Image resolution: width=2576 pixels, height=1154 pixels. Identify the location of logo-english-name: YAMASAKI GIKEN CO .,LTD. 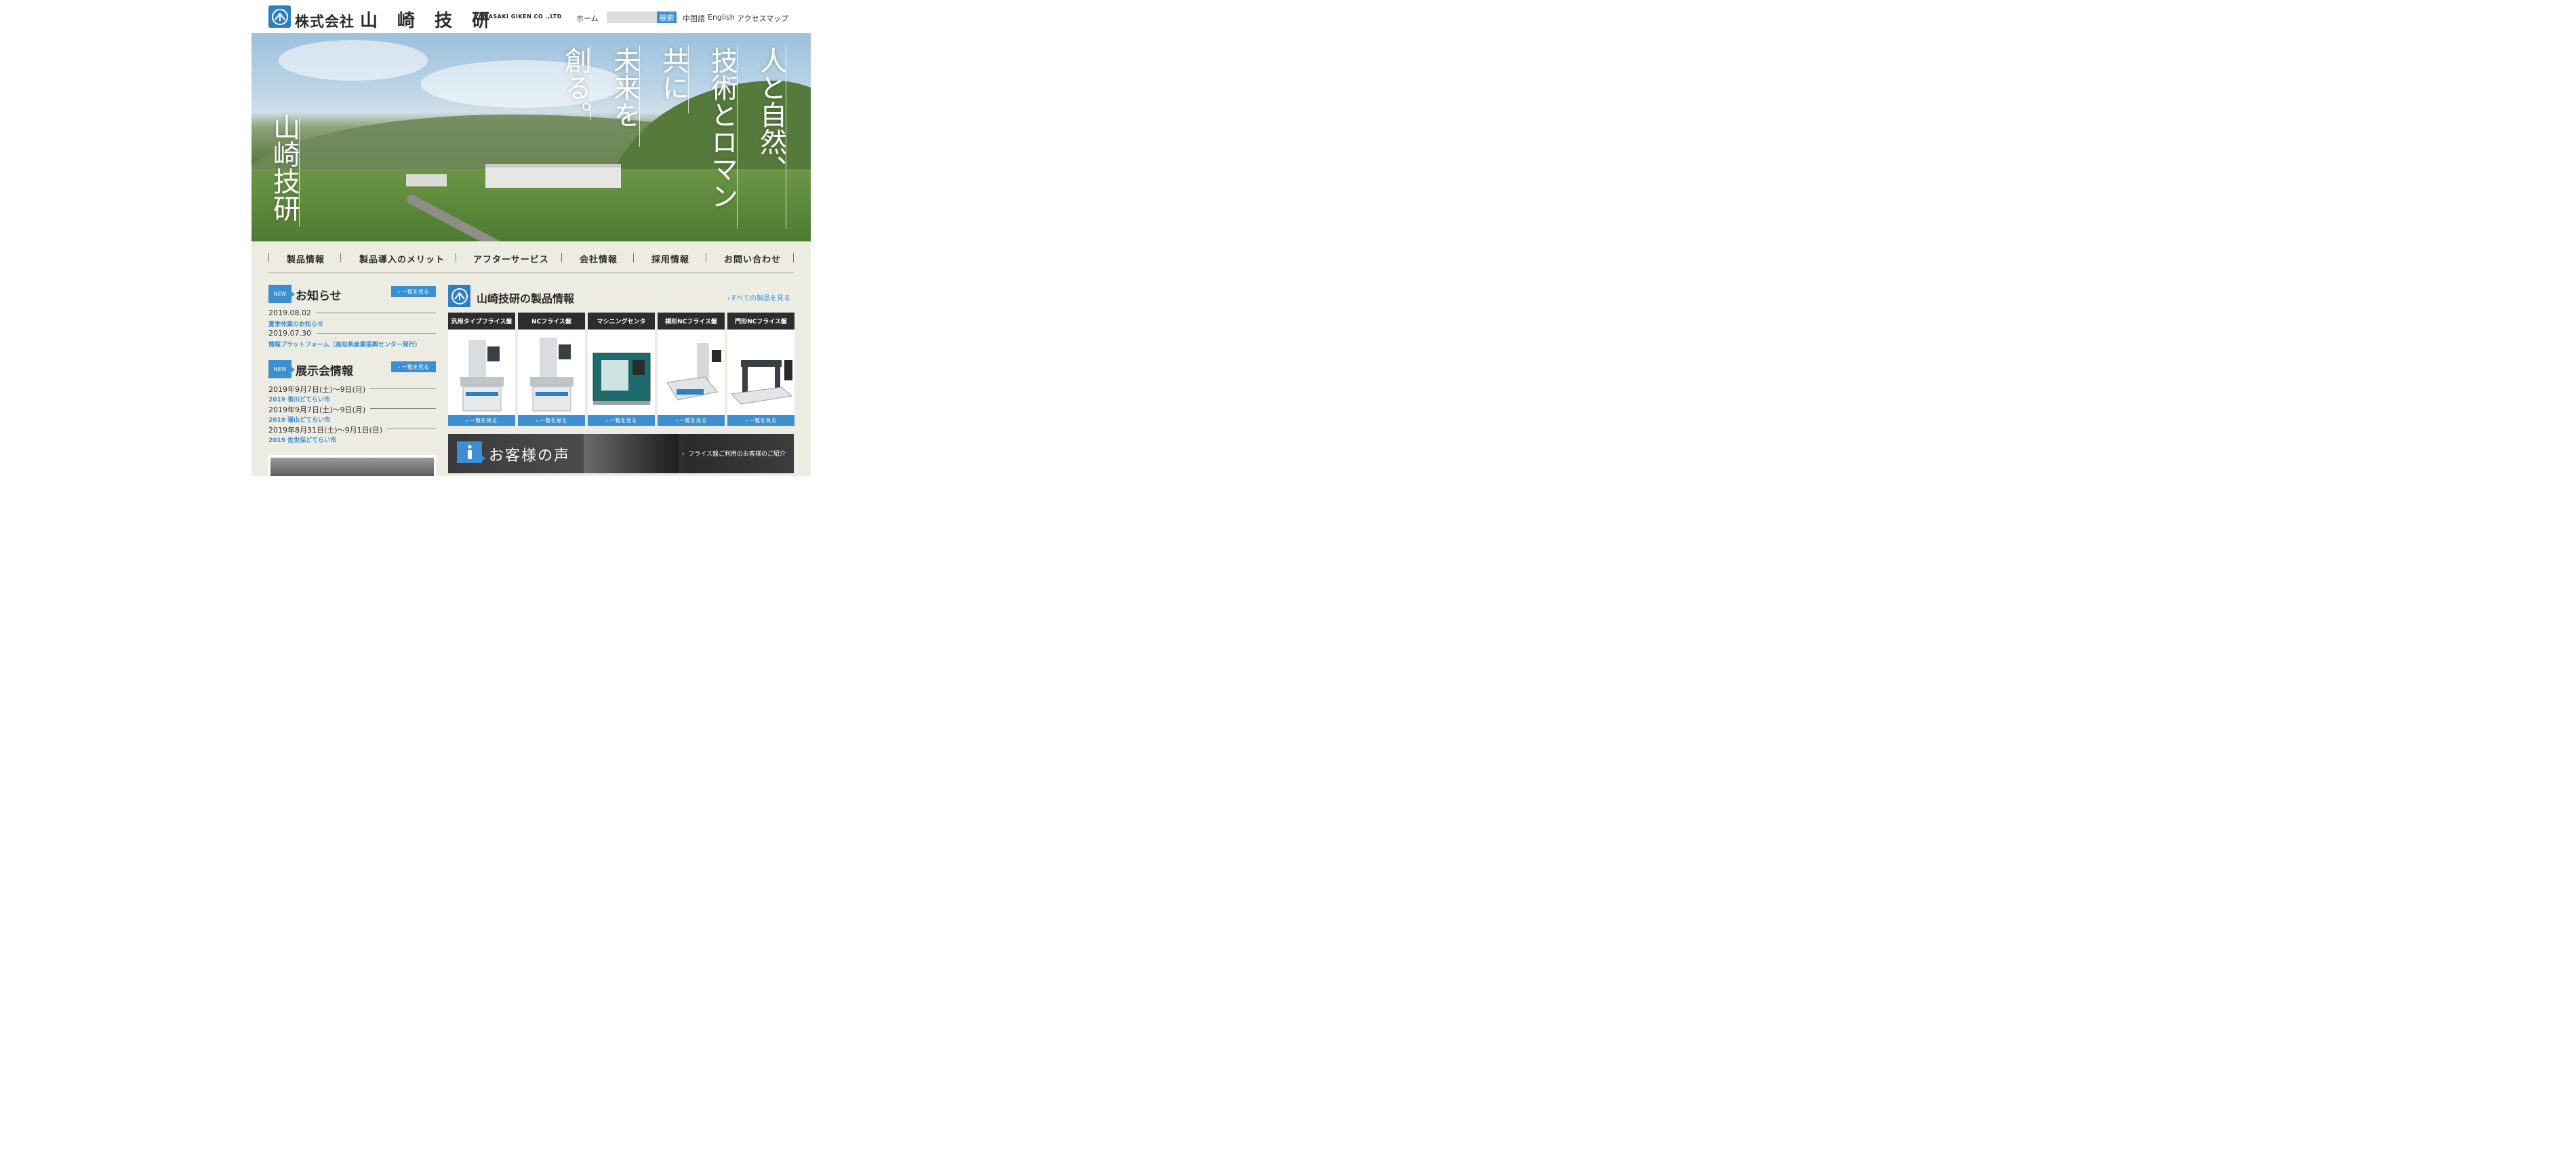
(518, 17).